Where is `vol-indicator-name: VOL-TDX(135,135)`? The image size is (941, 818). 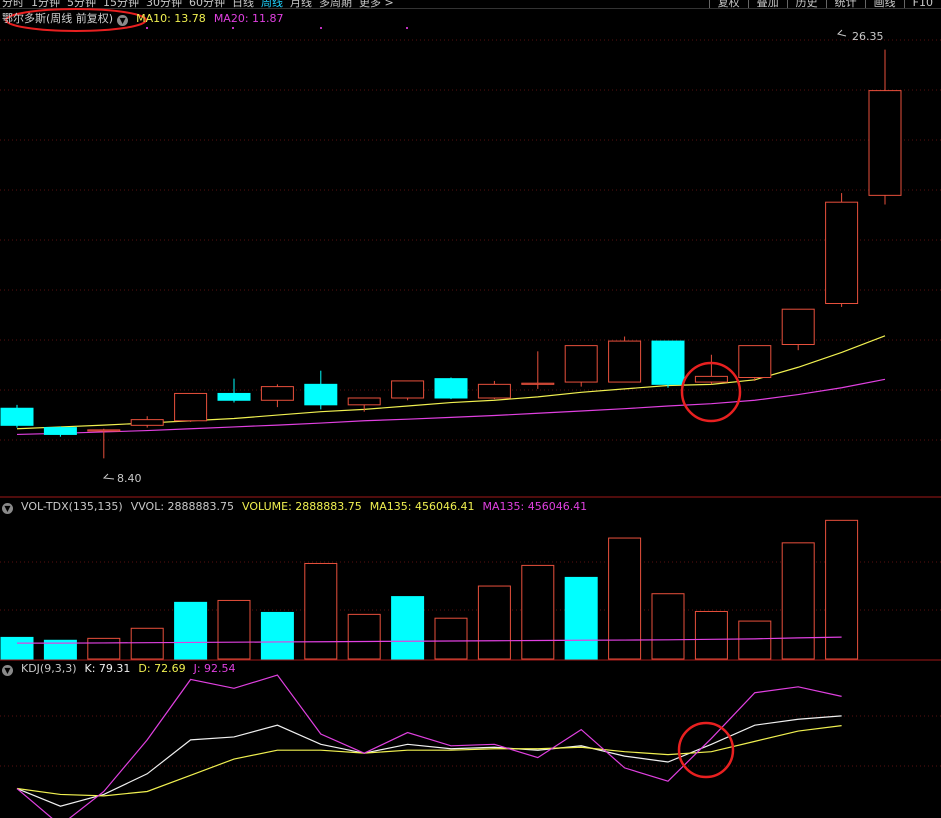
vol-indicator-name: VOL-TDX(135,135) is located at coordinates (72, 506).